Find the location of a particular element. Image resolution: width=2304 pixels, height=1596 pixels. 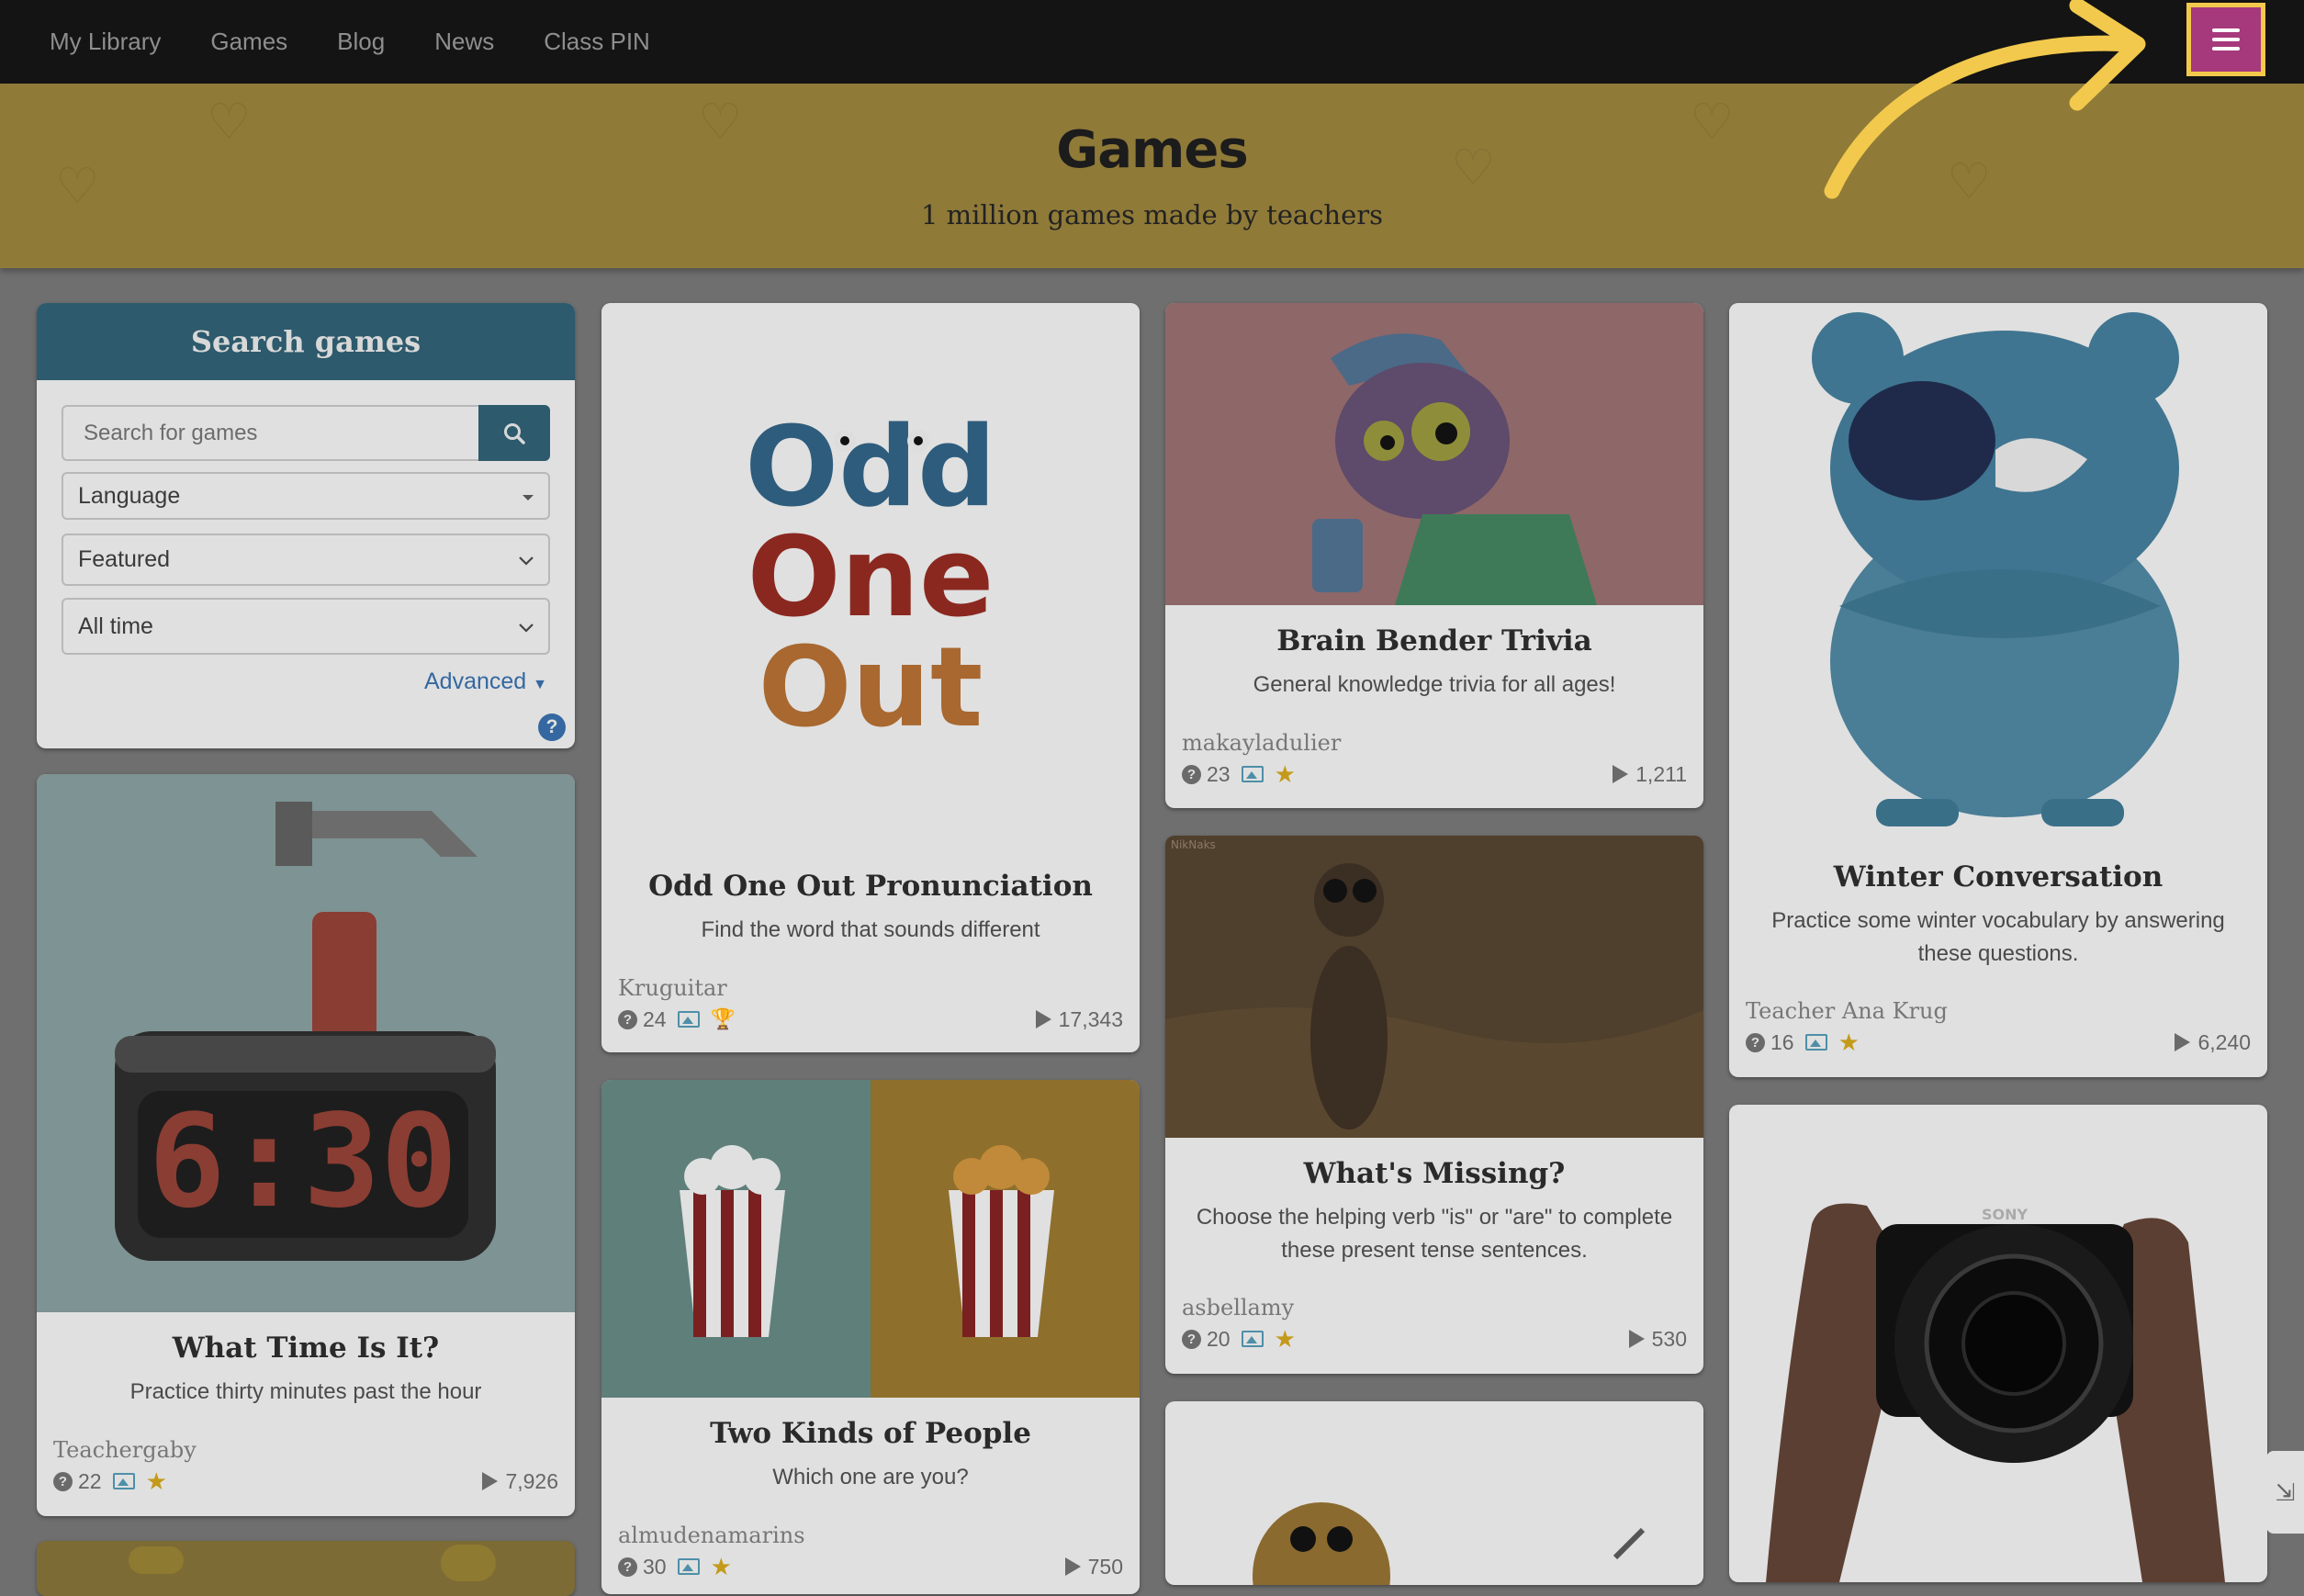

nav-links: My Library Games Blog News Class PIN is located at coordinates (375, 42).